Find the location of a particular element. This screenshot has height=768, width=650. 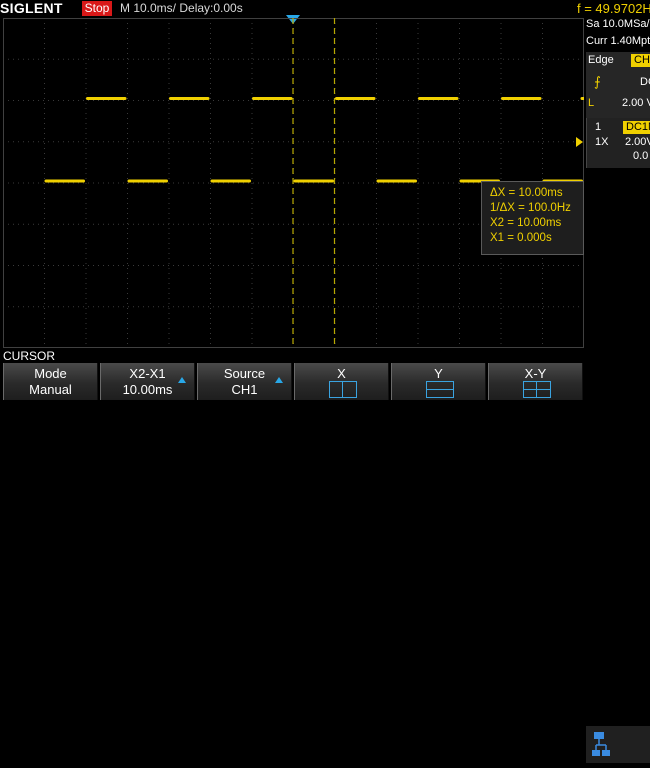

trigger-level-label: L is located at coordinates (591, 103).